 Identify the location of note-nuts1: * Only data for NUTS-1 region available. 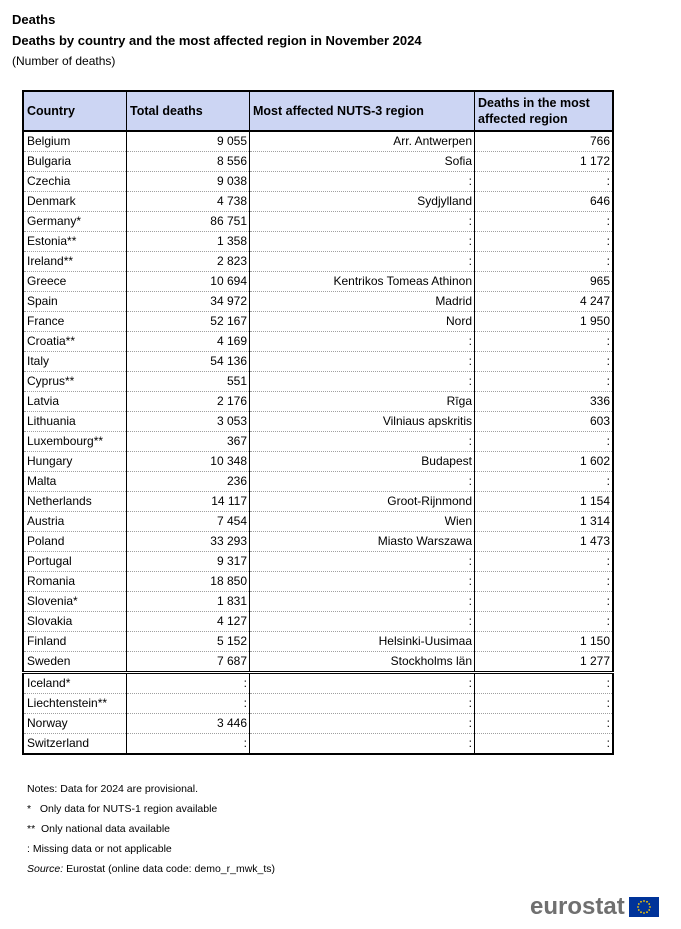
(122, 809).